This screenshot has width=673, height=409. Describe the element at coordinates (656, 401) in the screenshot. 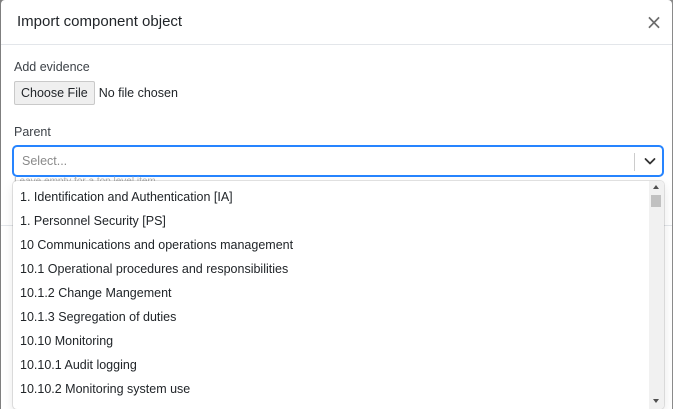

I see `scroll-down-arrow-icon` at that location.